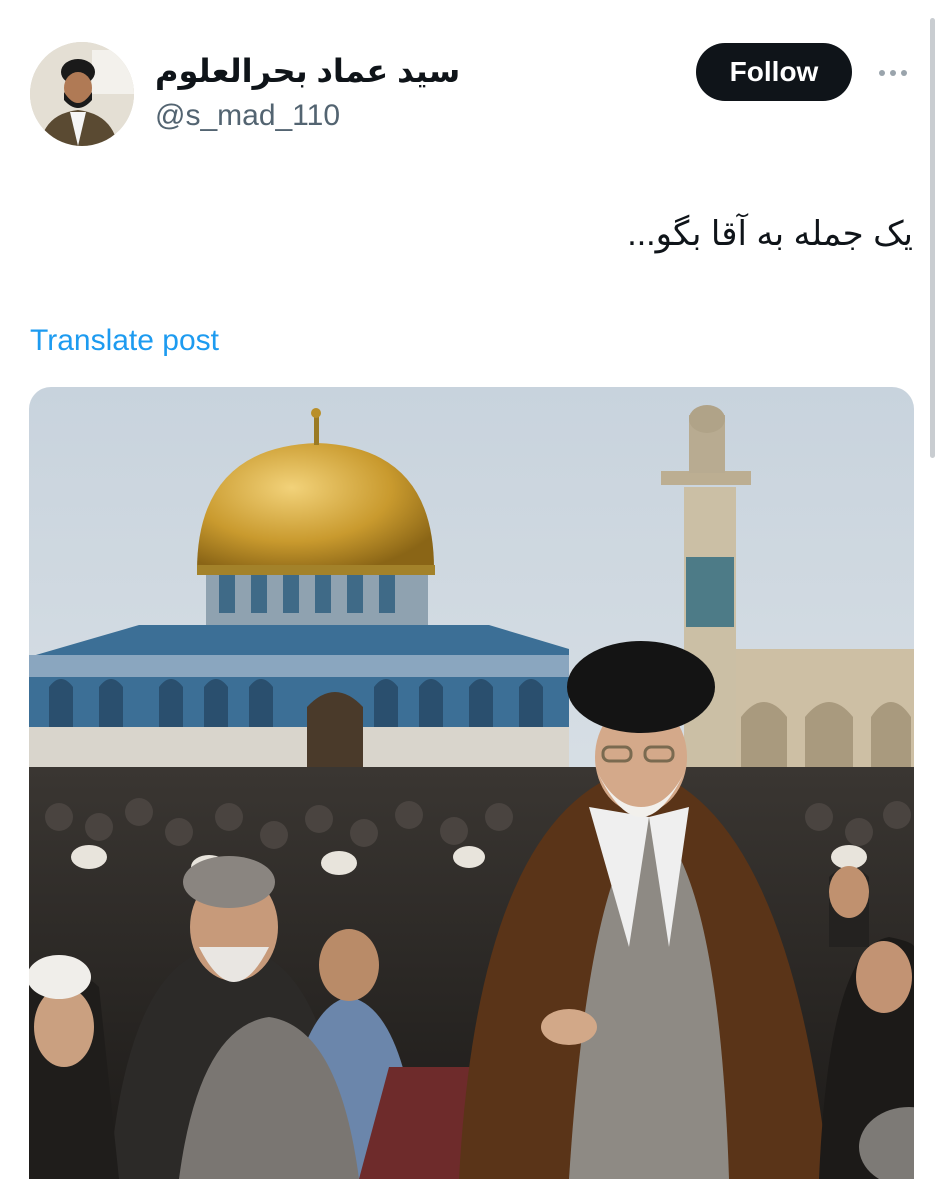  What do you see at coordinates (774, 72) in the screenshot?
I see `follow-button: Follow` at bounding box center [774, 72].